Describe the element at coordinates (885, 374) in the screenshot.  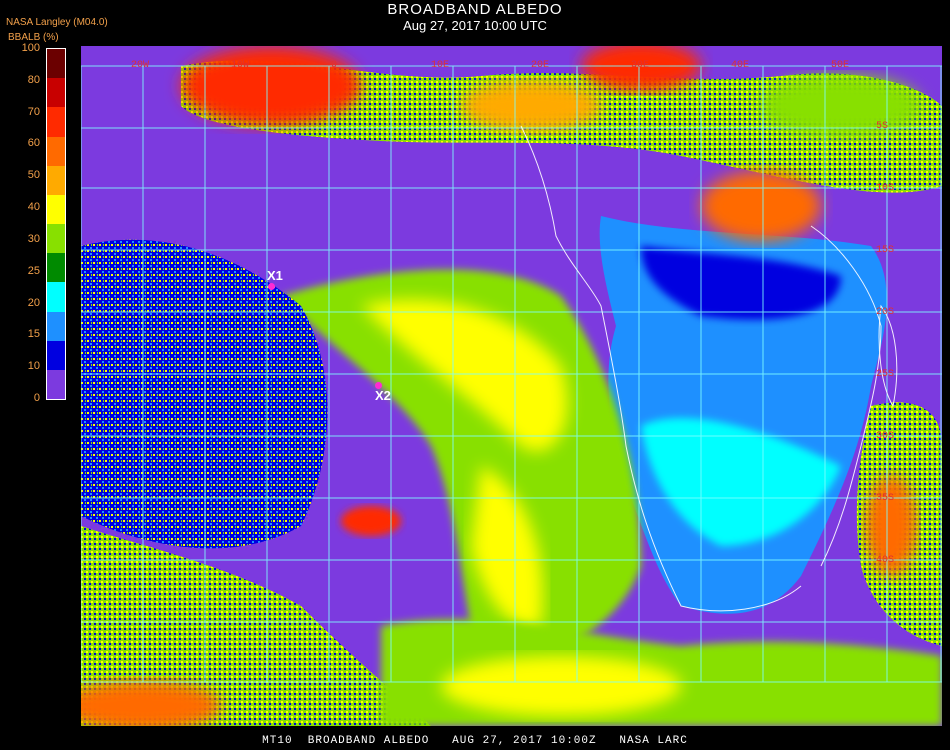
I see `latitude-label: 25S` at that location.